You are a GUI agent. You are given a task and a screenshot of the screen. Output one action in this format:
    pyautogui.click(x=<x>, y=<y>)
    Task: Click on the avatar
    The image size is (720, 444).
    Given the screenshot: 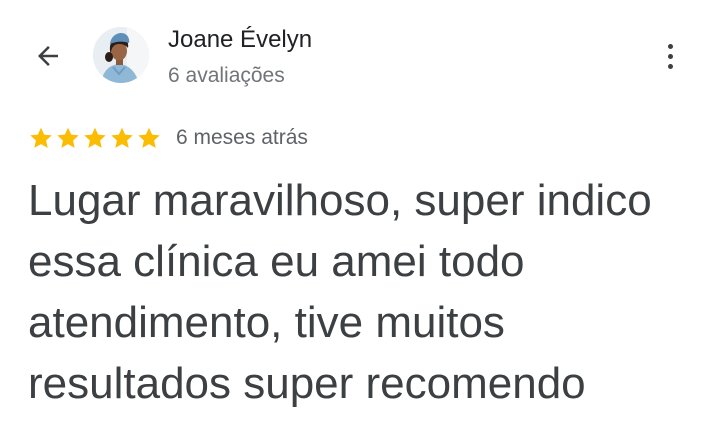 What is the action you would take?
    pyautogui.click(x=121, y=55)
    